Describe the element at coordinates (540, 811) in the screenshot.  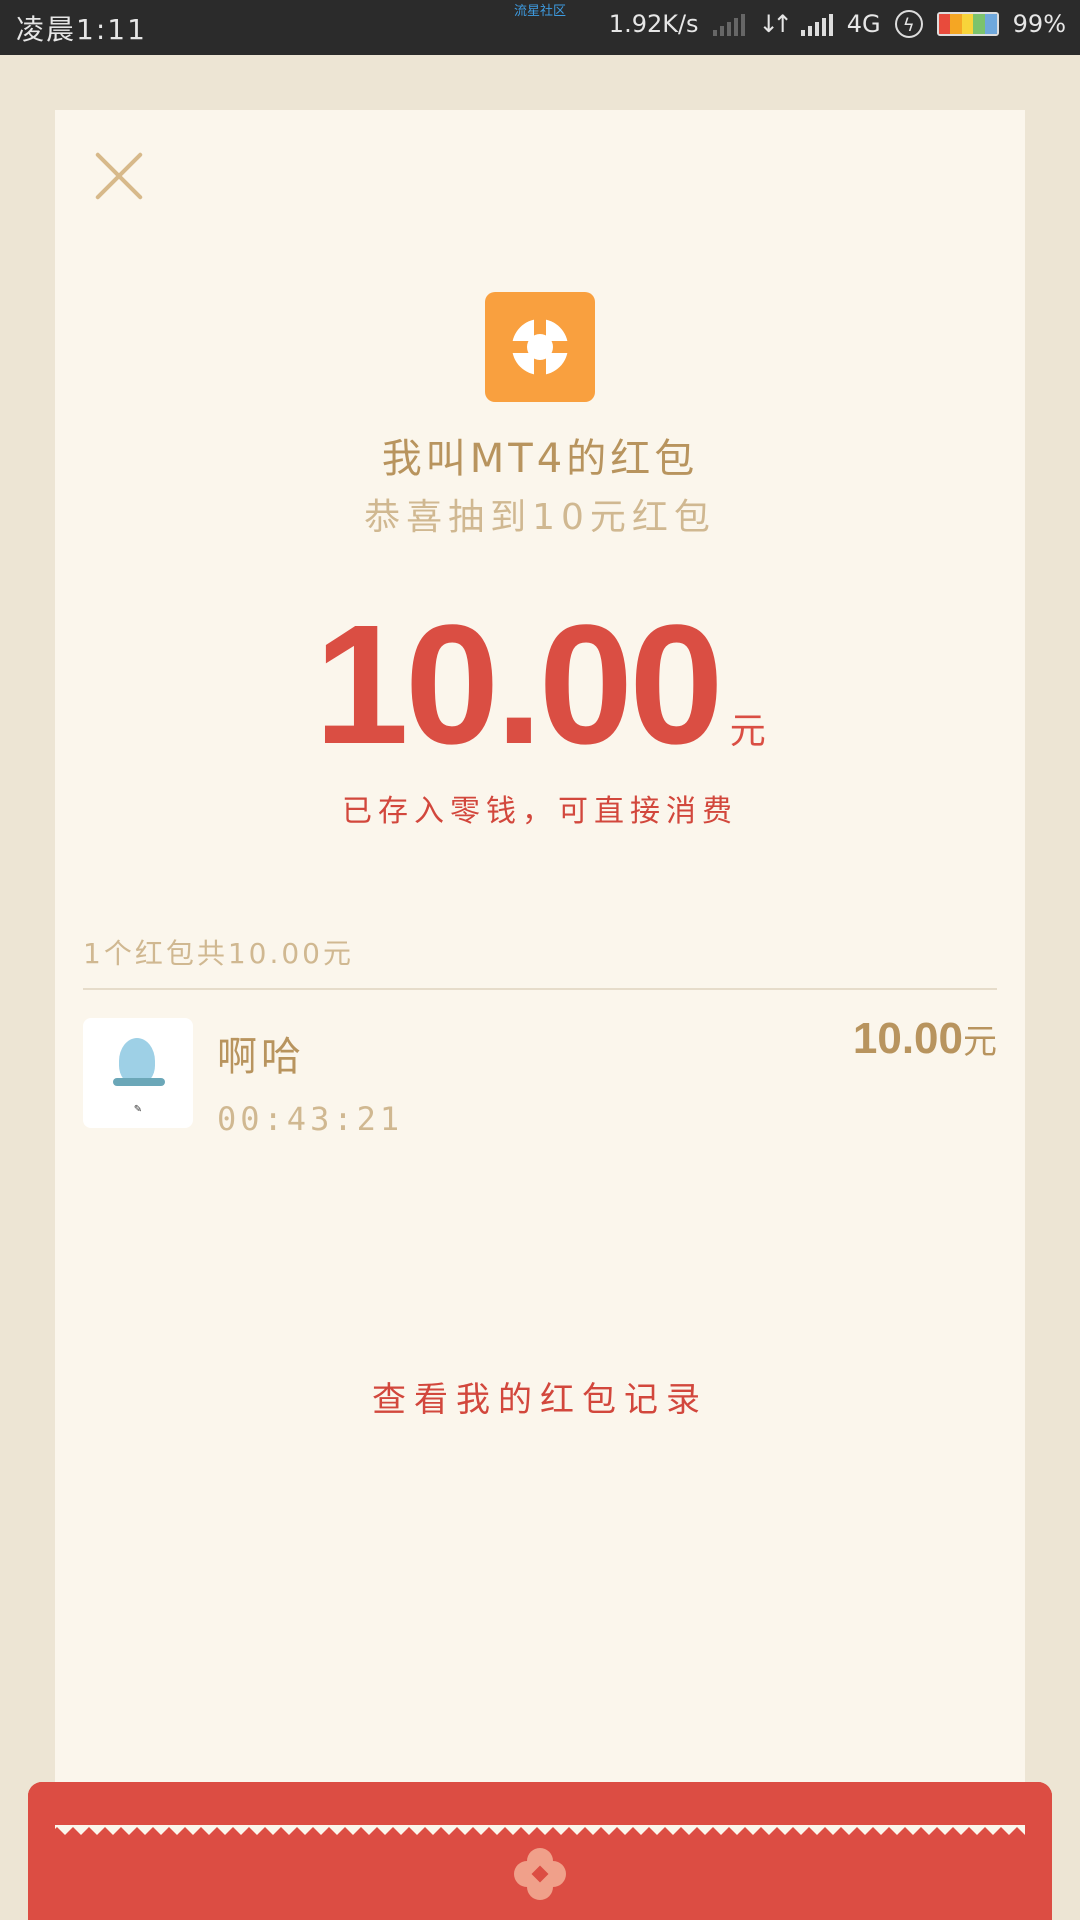
I see `stored-note: 已存入零钱，可直接消费` at that location.